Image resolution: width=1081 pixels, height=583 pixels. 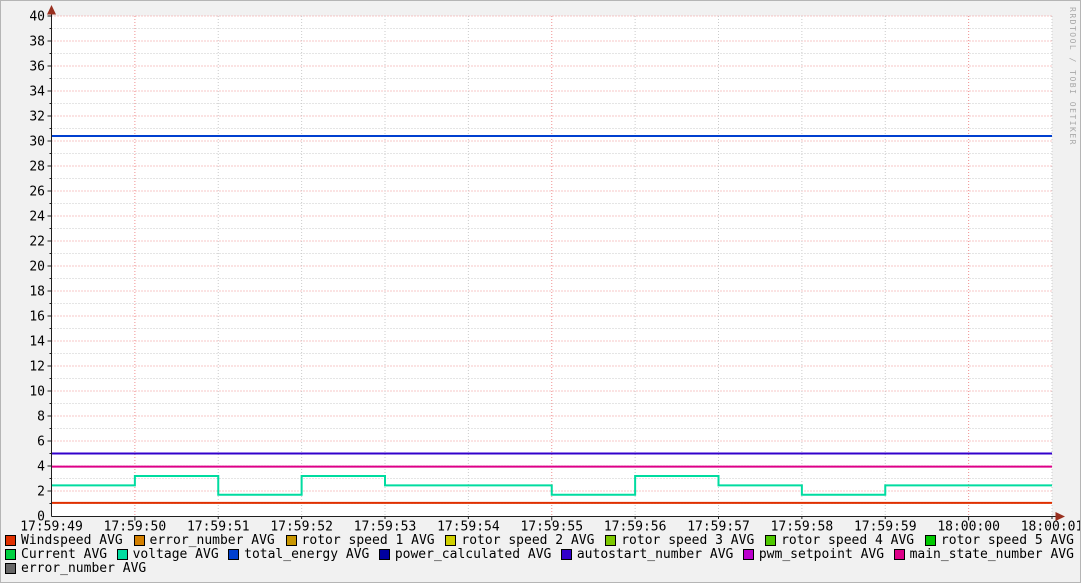 What do you see at coordinates (37, 217) in the screenshot?
I see `y-tick-label: 24` at bounding box center [37, 217].